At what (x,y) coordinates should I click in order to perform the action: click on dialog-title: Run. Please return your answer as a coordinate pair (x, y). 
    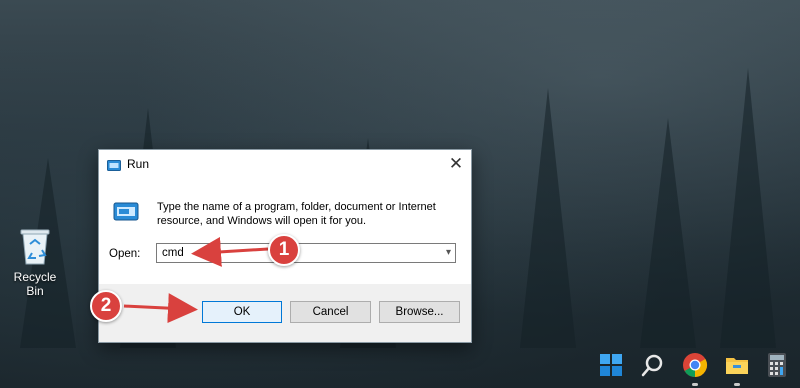
    Looking at the image, I should click on (138, 164).